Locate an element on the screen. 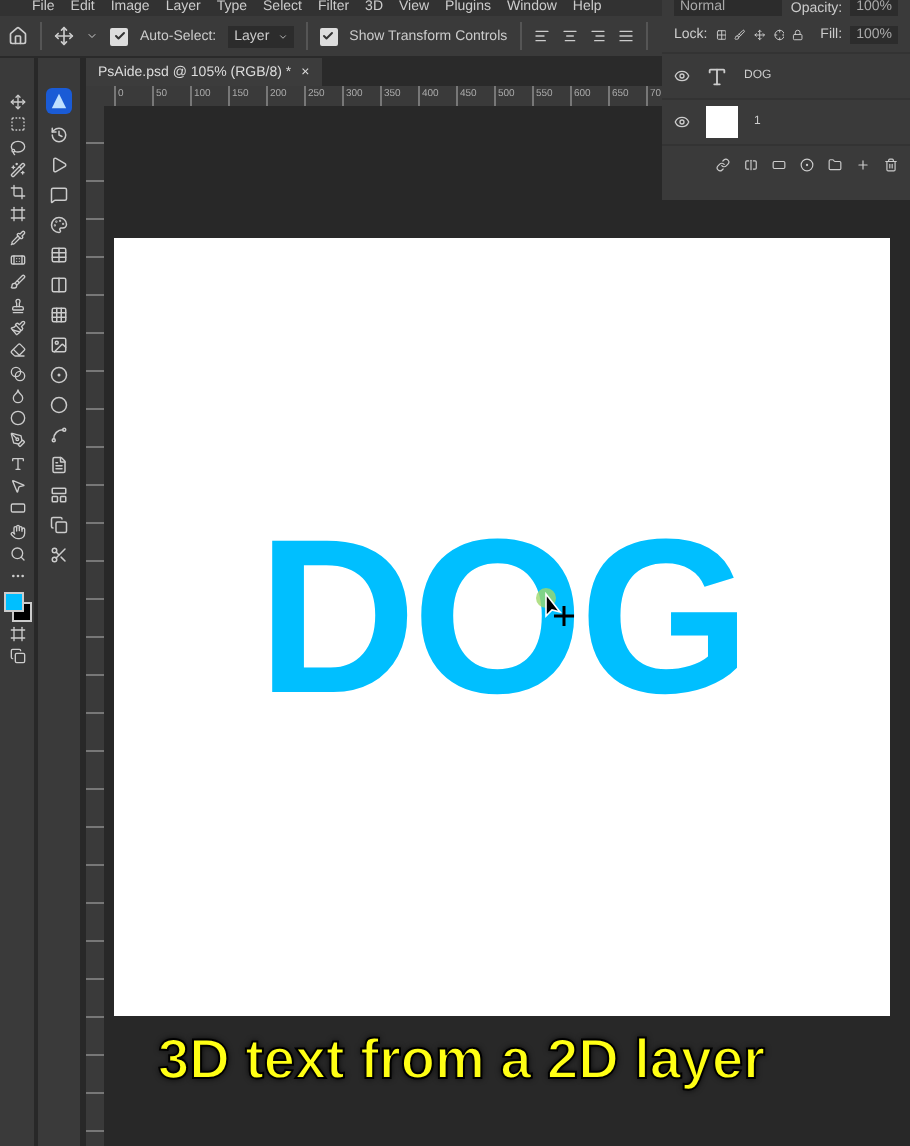 This screenshot has height=1146, width=910. zoom-icon is located at coordinates (17, 553).